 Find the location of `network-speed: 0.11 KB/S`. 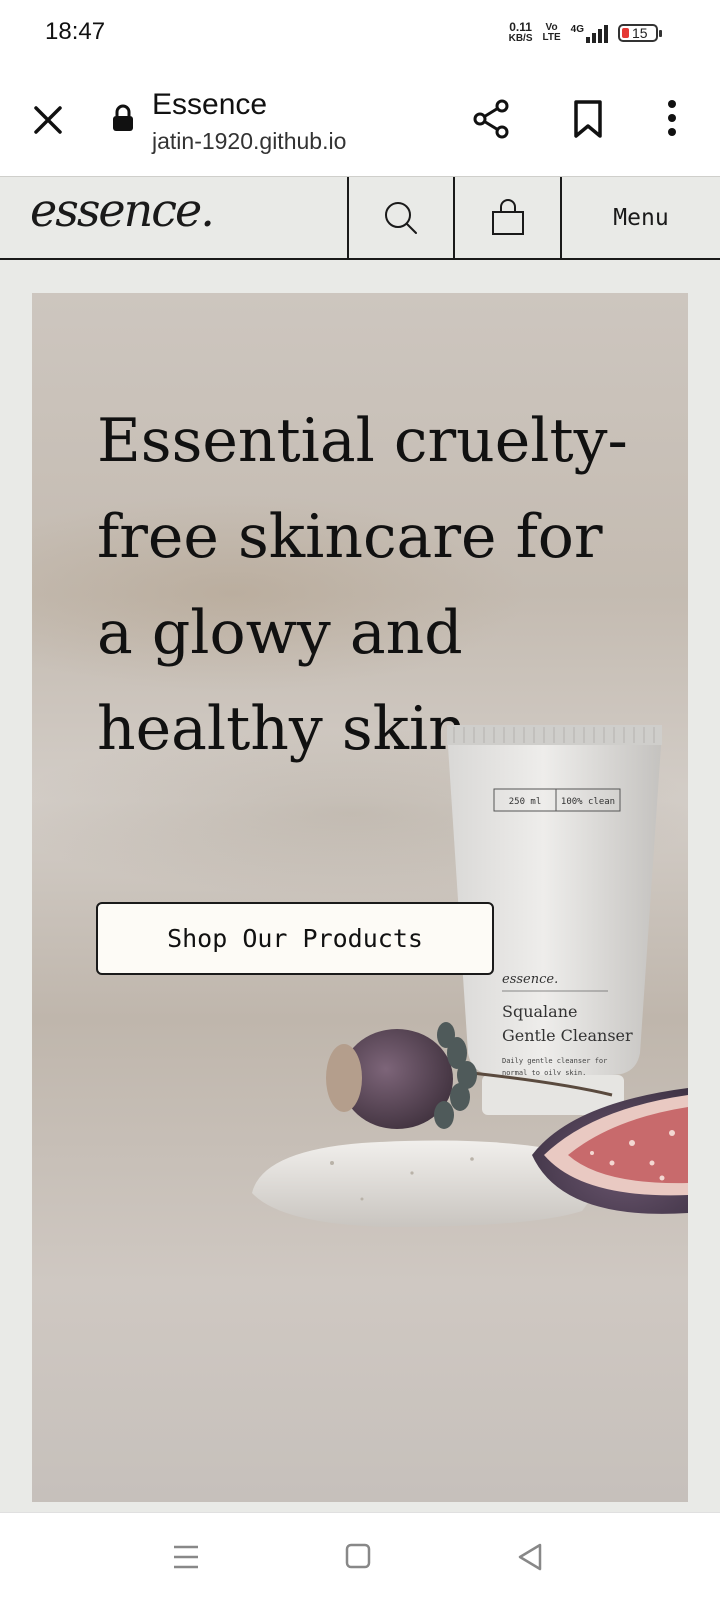

network-speed: 0.11 KB/S is located at coordinates (520, 32).